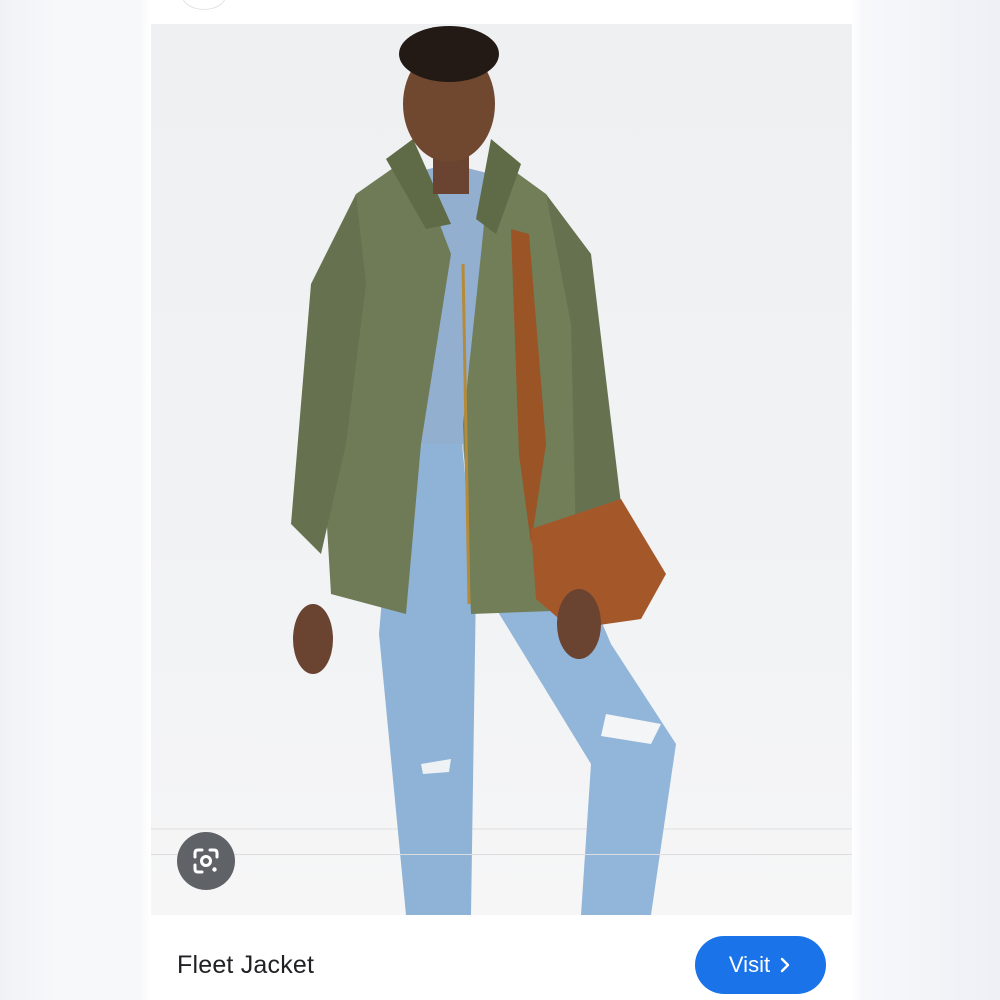 This screenshot has width=1000, height=1000. I want to click on product-title: Fleet Jacket, so click(245, 965).